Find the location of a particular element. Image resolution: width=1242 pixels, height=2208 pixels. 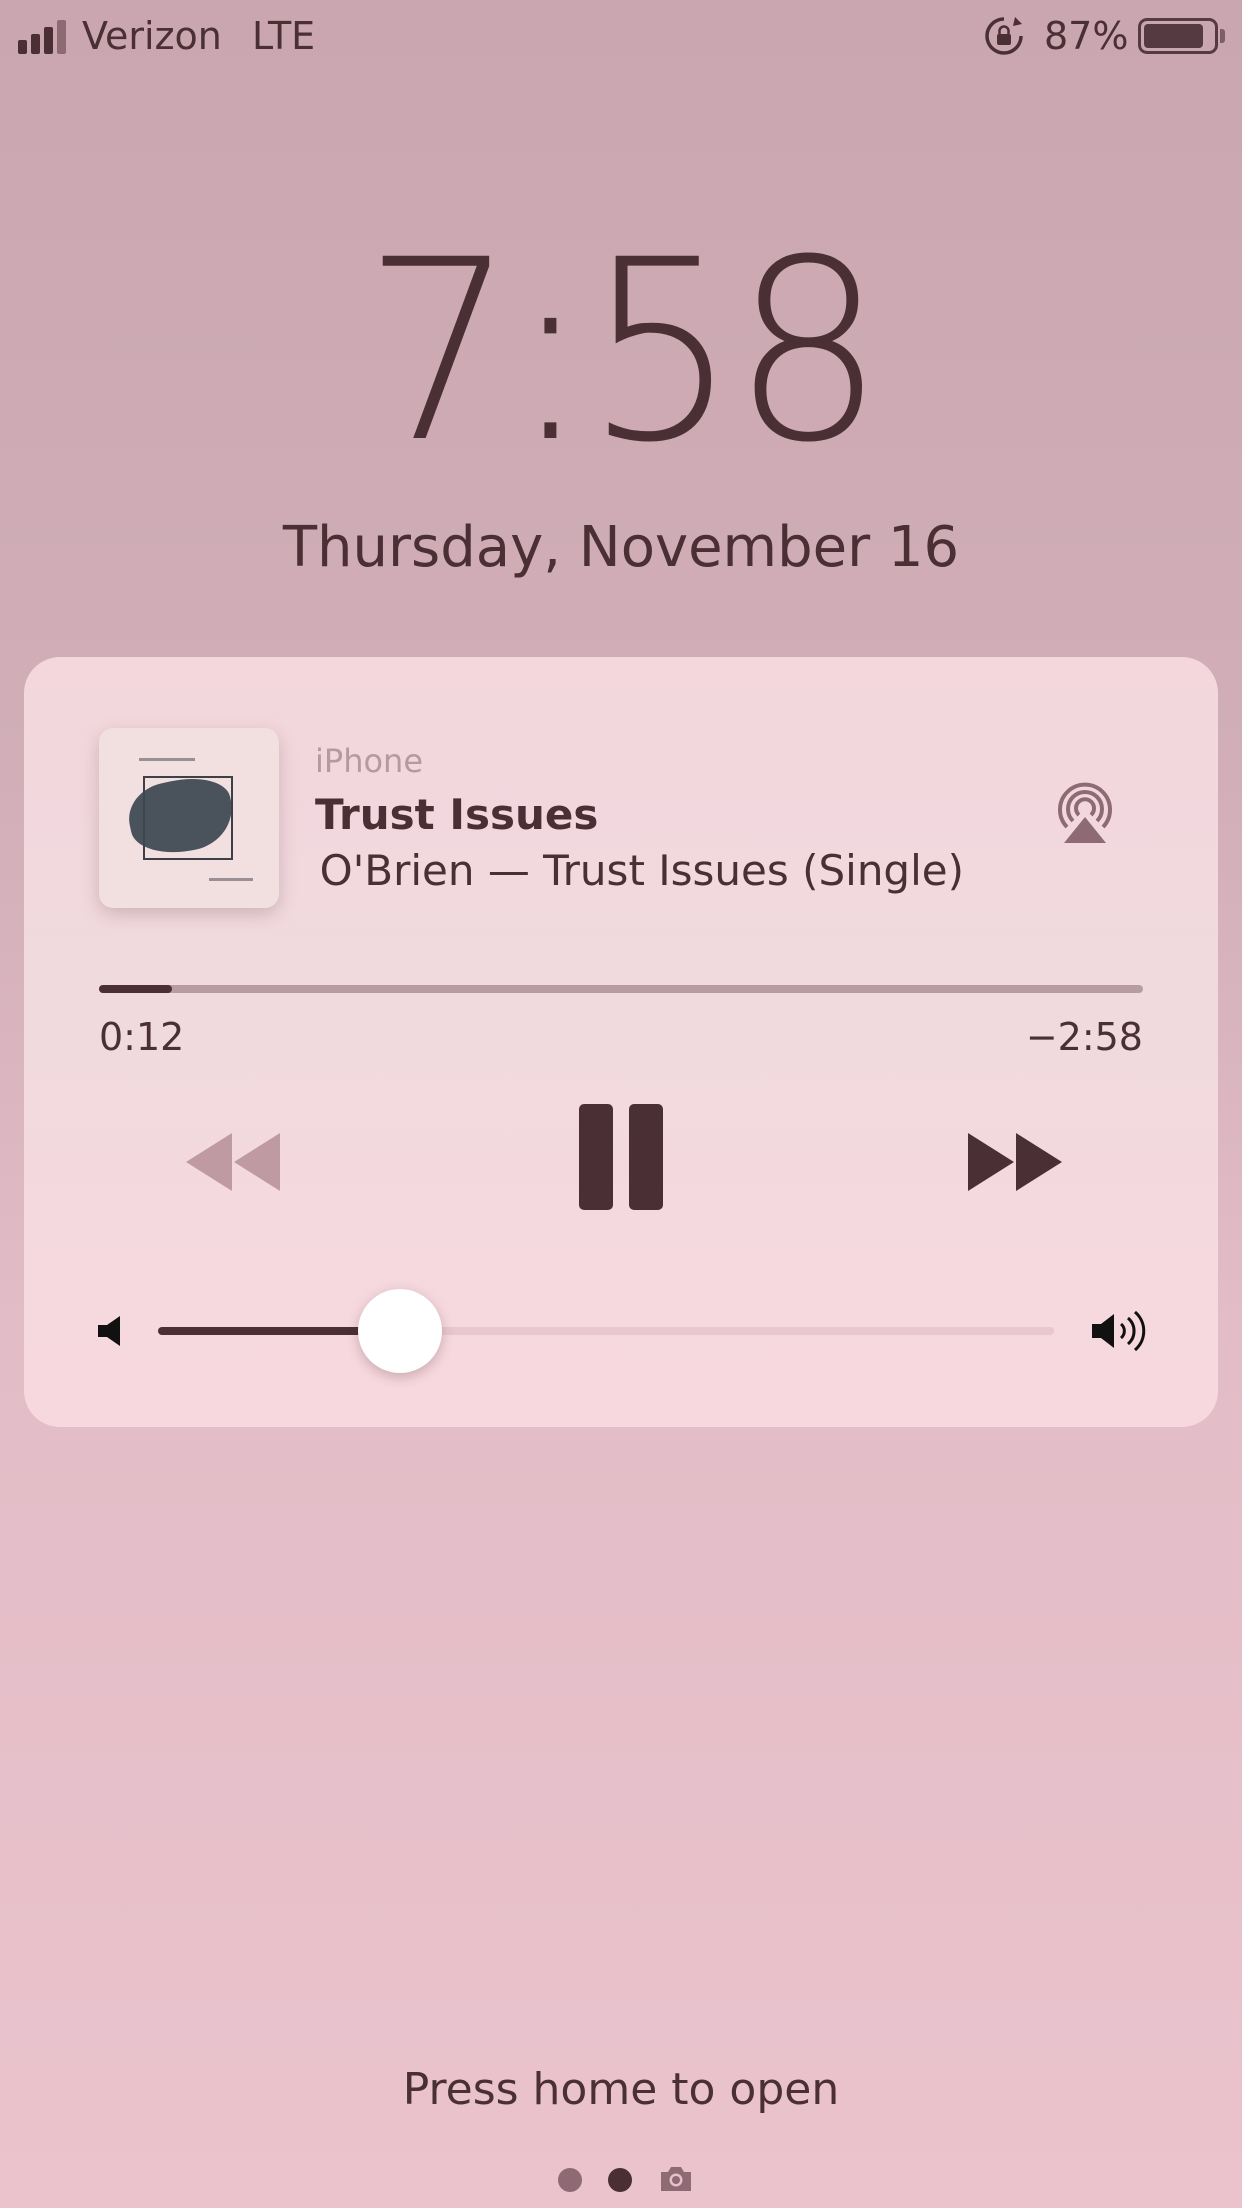

playback-progress-bar is located at coordinates (621, 989).